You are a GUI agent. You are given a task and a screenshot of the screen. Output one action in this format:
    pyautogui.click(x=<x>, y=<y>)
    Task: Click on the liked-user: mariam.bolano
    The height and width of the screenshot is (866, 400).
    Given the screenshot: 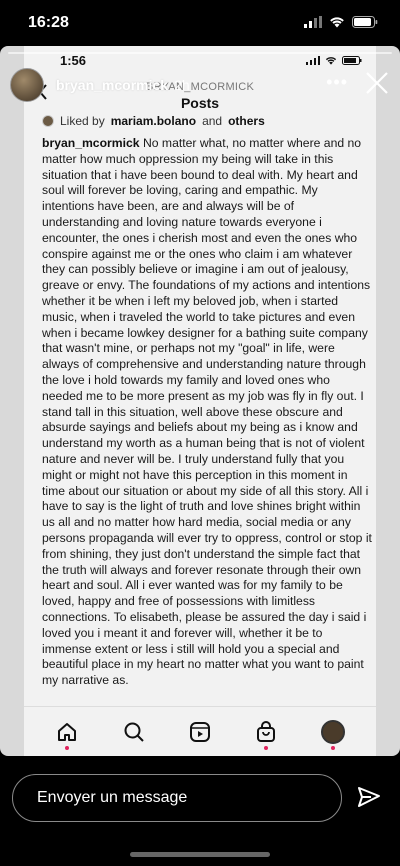 What is the action you would take?
    pyautogui.click(x=153, y=121)
    